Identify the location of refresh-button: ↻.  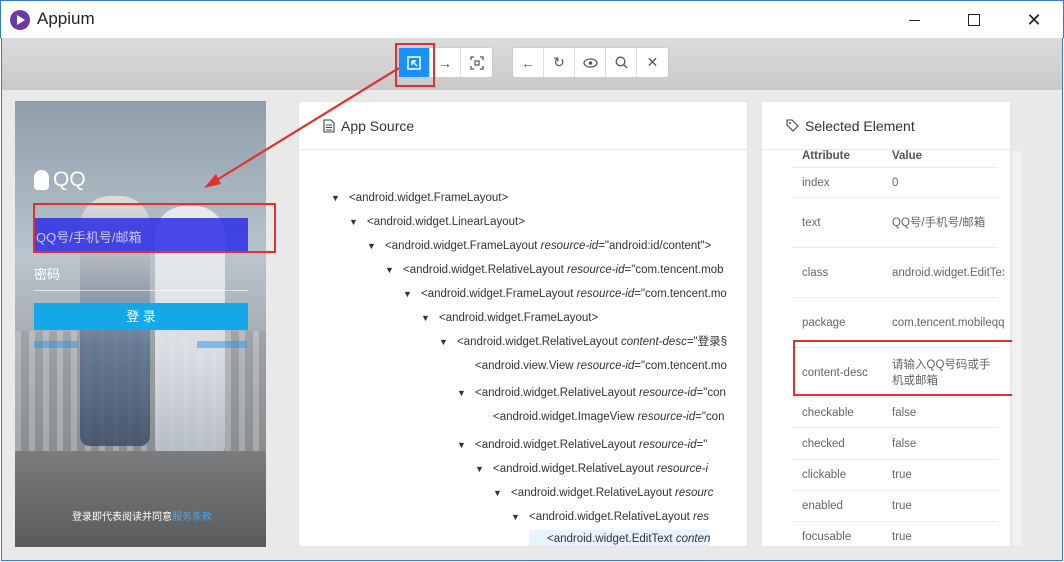
(559, 62).